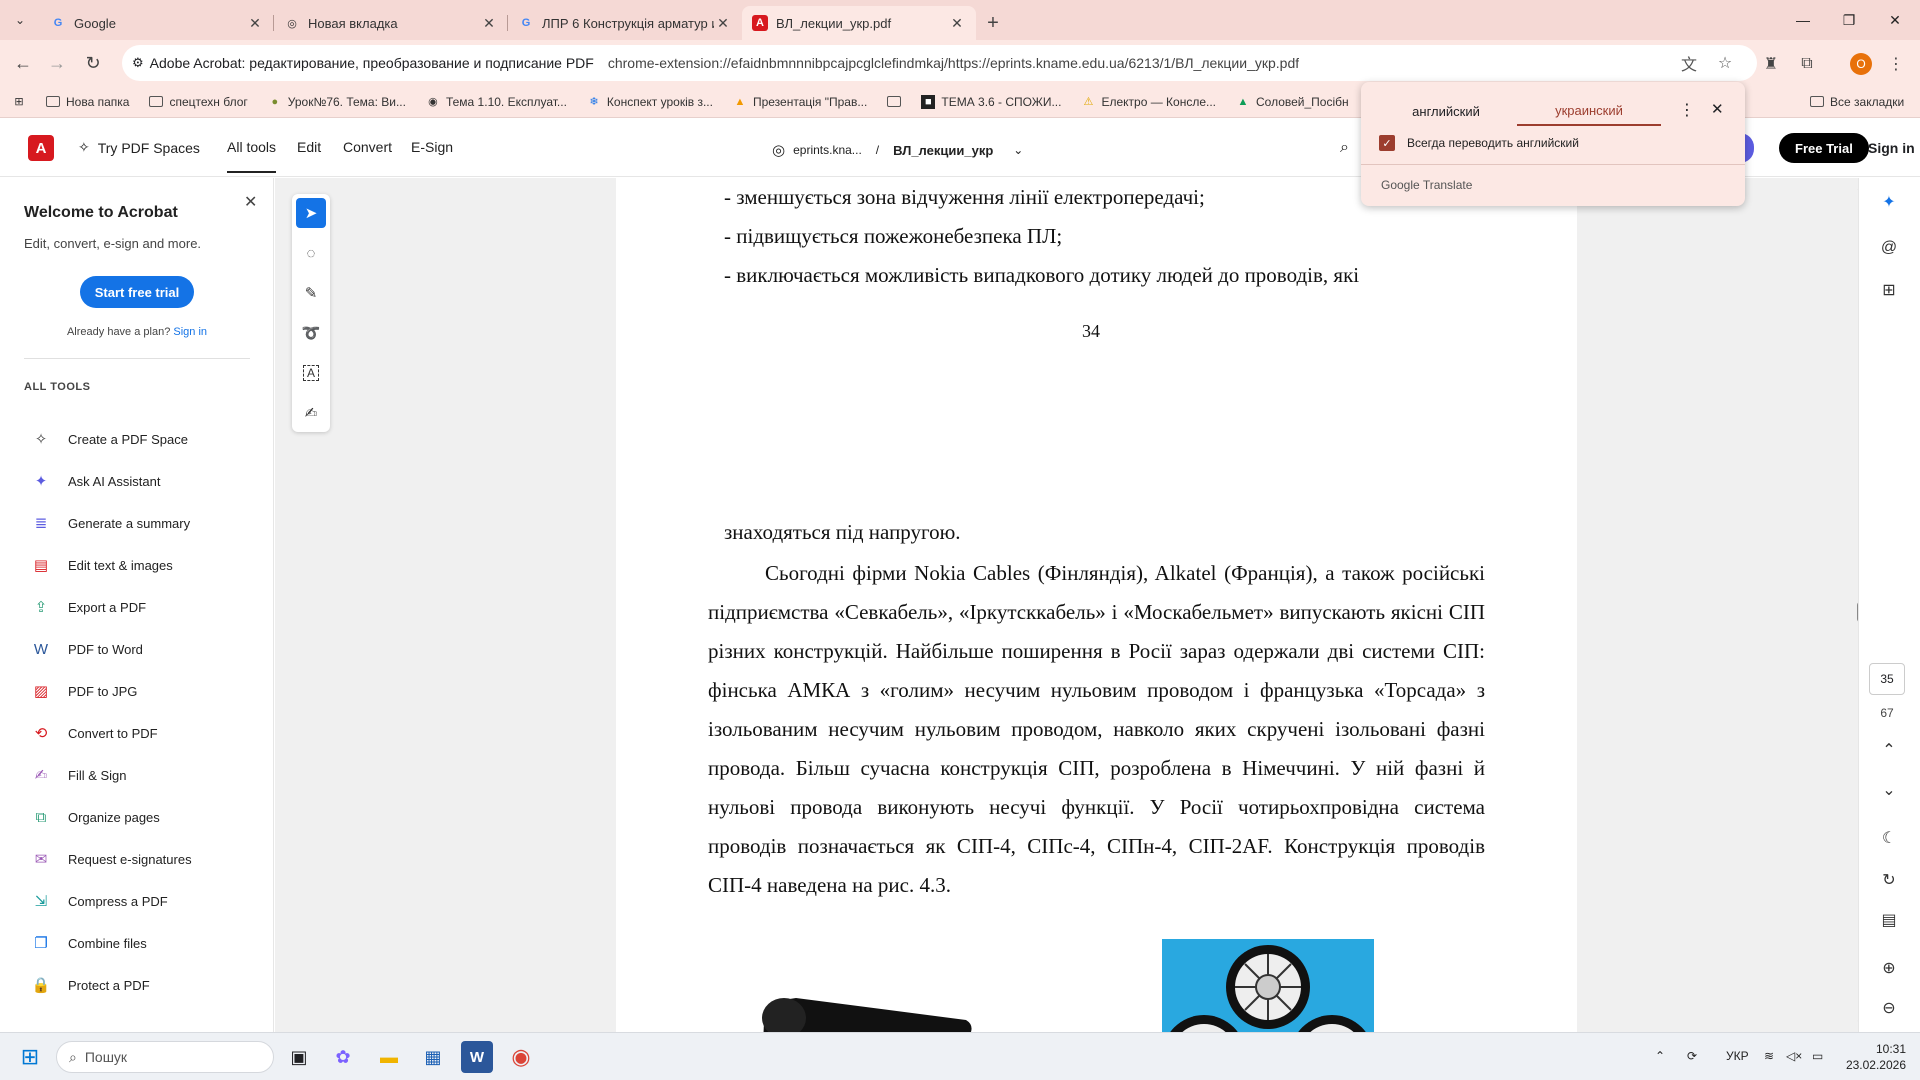  What do you see at coordinates (993, 23) in the screenshot?
I see `new-tab-button: +` at bounding box center [993, 23].